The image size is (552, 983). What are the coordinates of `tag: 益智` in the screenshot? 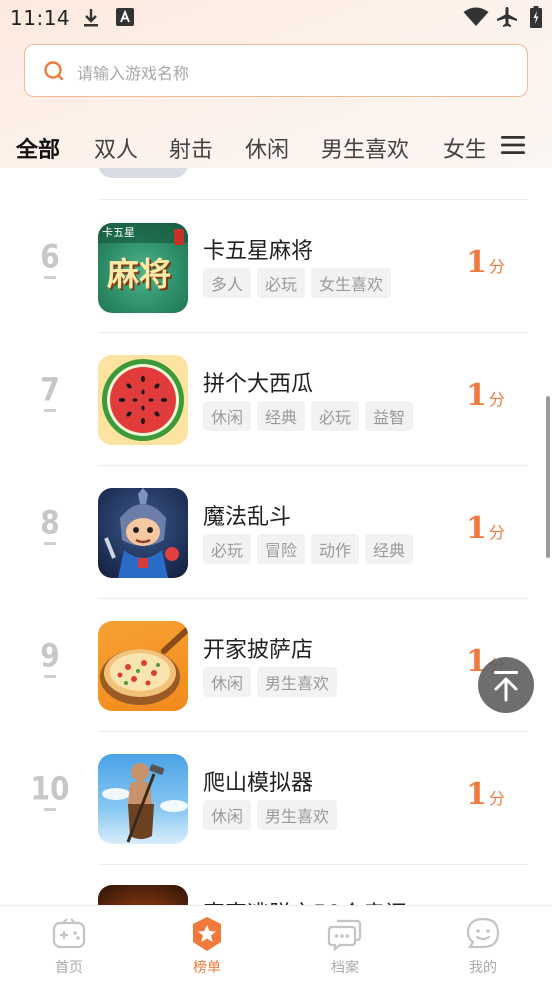 It's located at (389, 416).